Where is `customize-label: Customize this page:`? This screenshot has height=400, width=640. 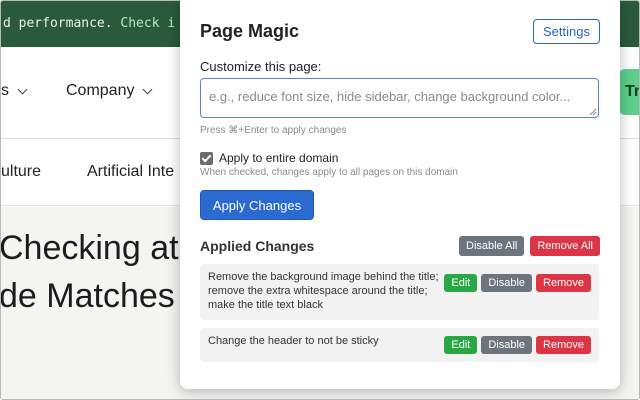
customize-label: Customize this page: is located at coordinates (261, 66).